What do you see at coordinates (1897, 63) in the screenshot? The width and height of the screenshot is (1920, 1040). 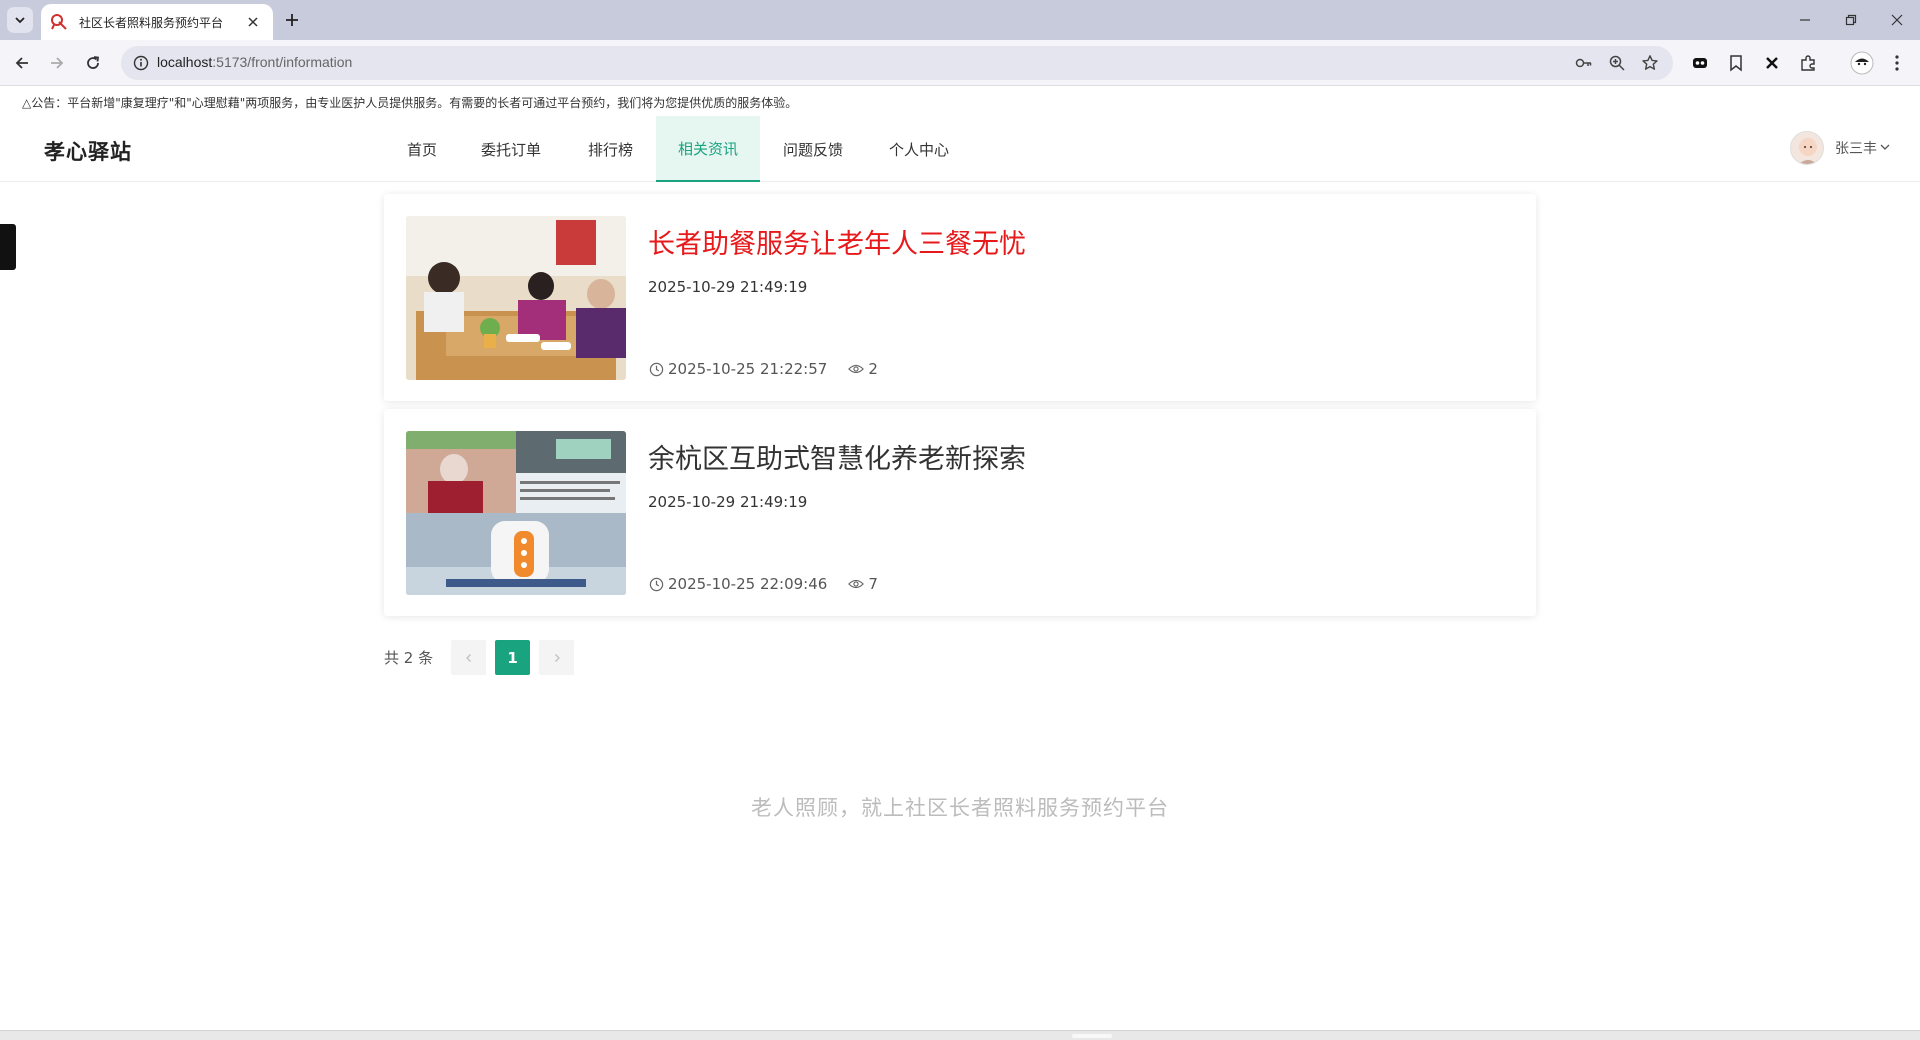 I see `kebab-icon` at bounding box center [1897, 63].